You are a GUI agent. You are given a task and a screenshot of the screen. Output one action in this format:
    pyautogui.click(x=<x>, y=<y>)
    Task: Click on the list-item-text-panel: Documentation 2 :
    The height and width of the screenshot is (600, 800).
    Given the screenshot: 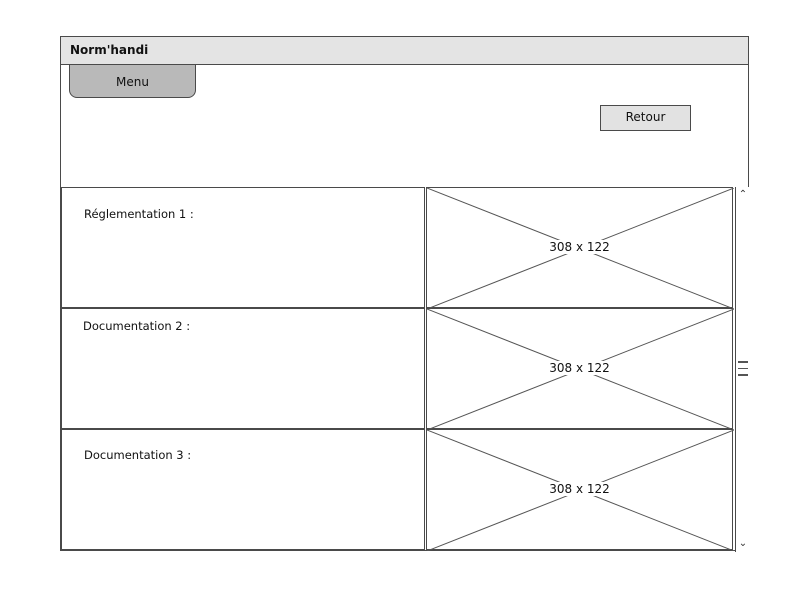 What is the action you would take?
    pyautogui.click(x=243, y=368)
    